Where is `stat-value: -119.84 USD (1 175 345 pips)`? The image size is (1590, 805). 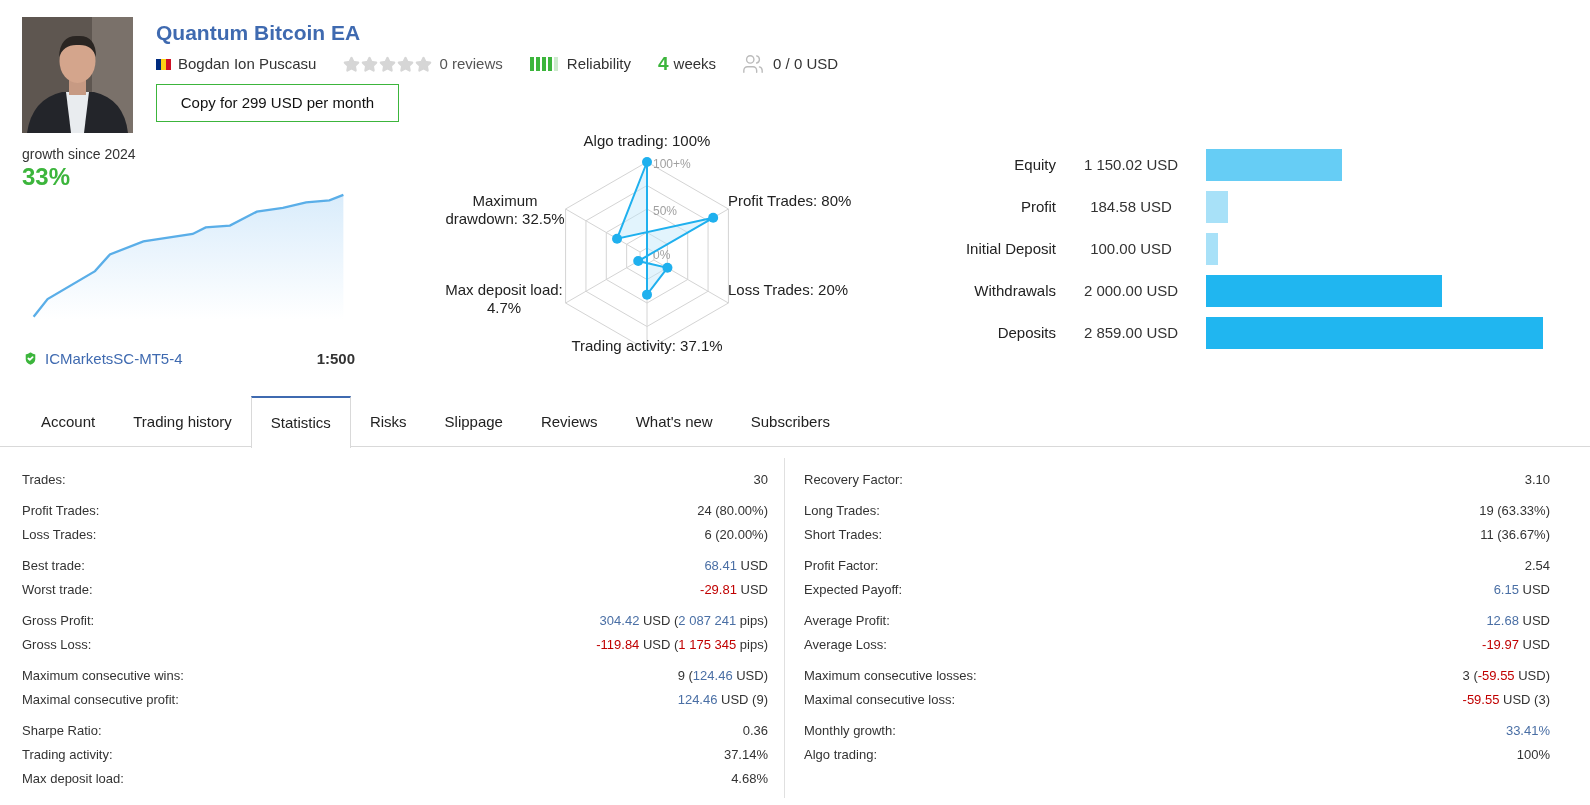
stat-value: -119.84 USD (1 175 345 pips) is located at coordinates (682, 645).